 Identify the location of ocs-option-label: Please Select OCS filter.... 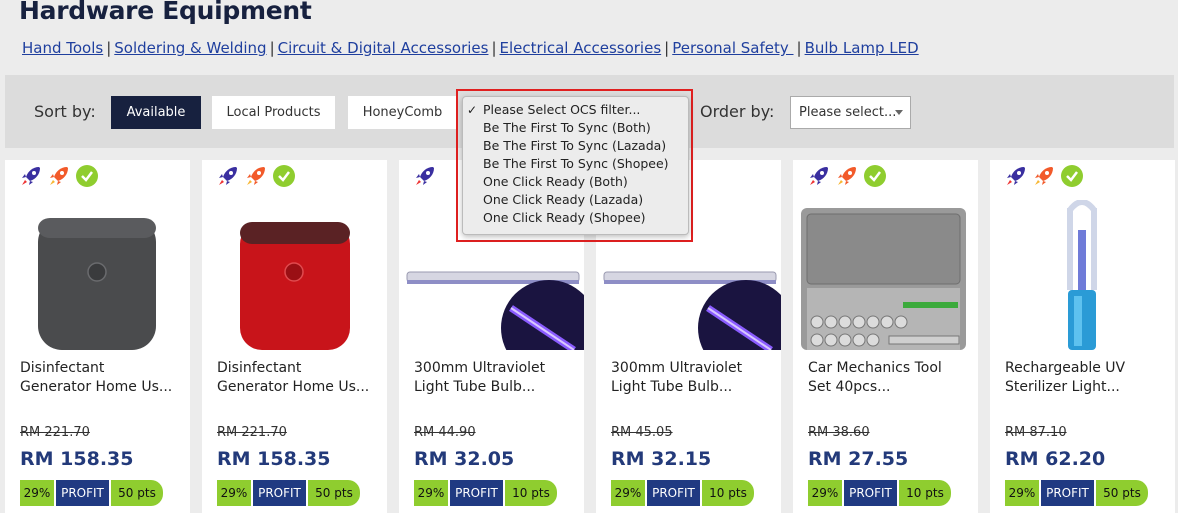
(562, 109).